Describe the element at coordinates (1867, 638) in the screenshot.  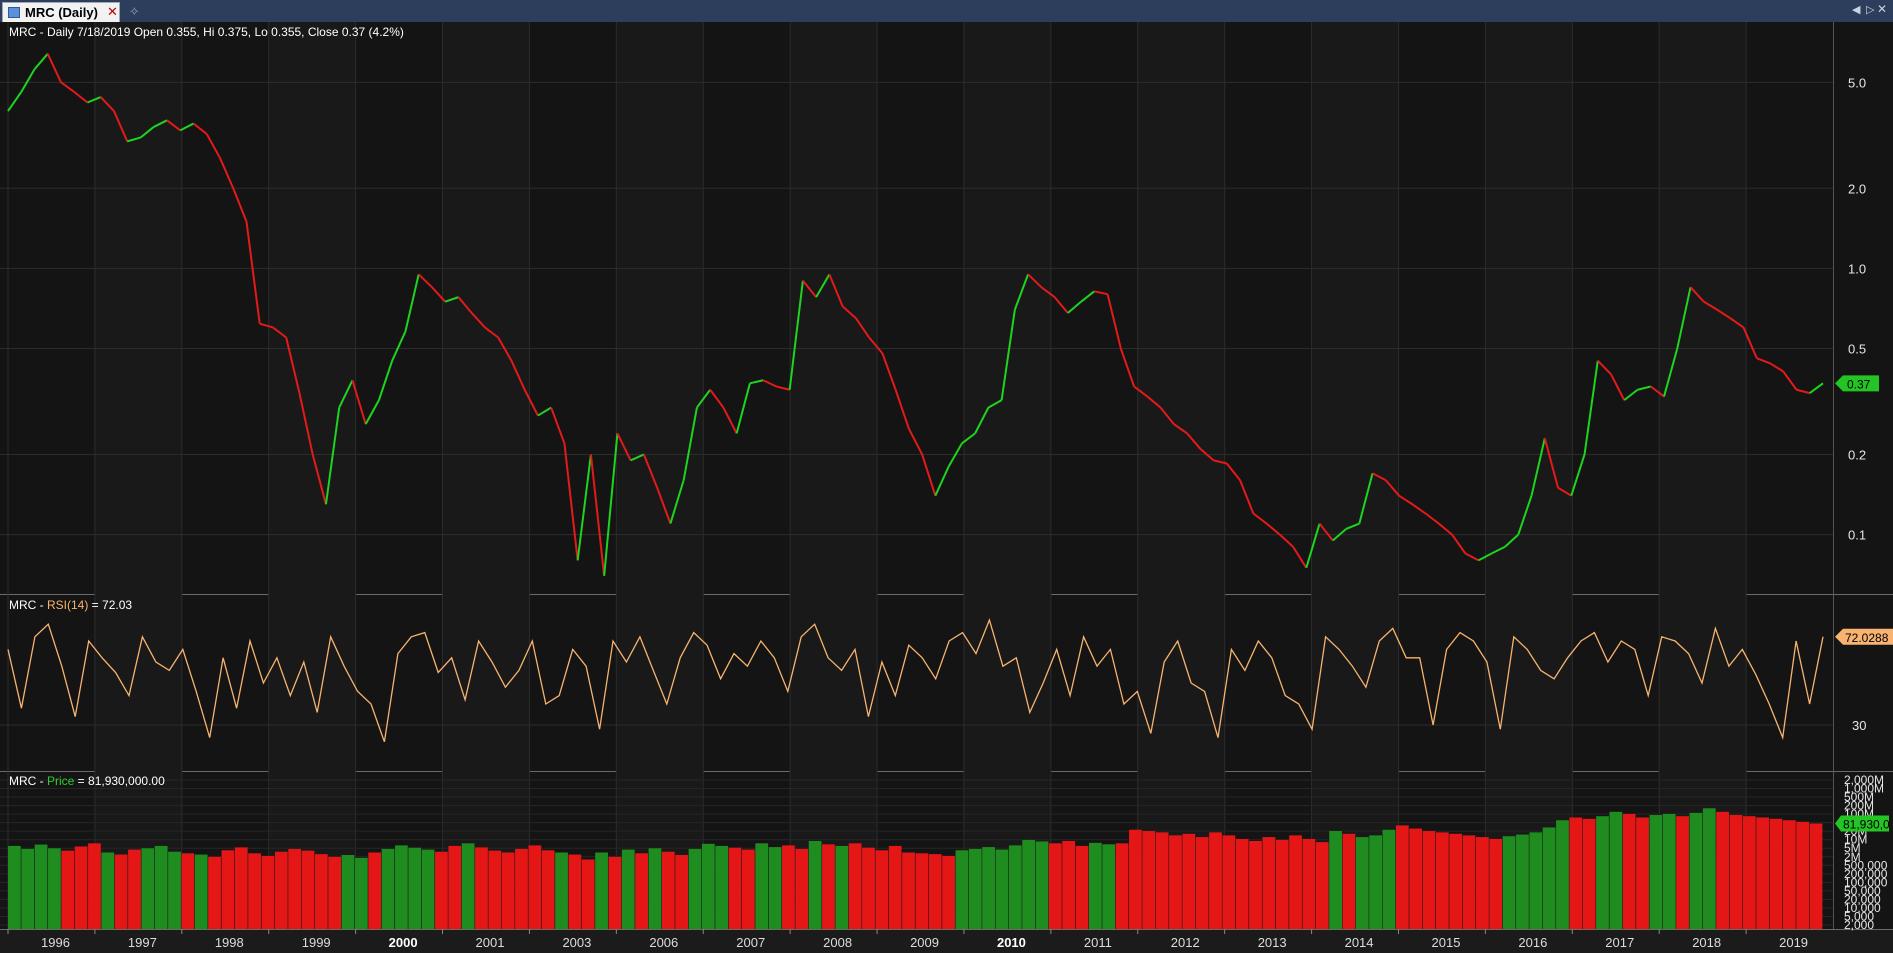
I see `rsi-last-value: 72.0288` at that location.